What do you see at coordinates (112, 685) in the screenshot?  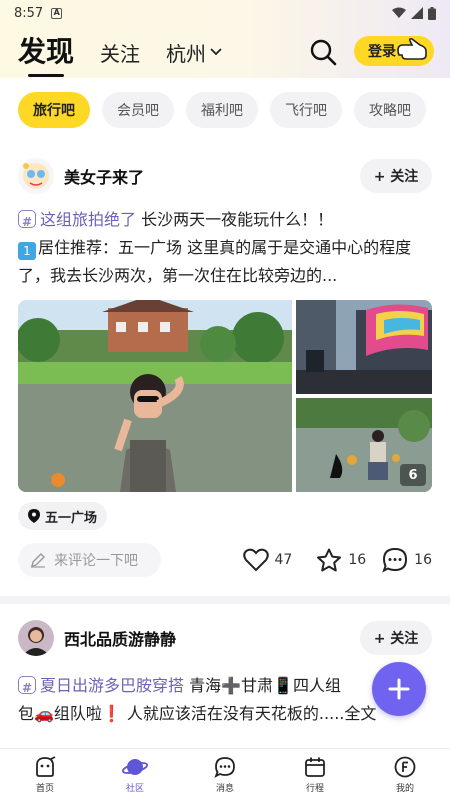 I see `topic-link: 夏日出游多巴胺穿搭` at bounding box center [112, 685].